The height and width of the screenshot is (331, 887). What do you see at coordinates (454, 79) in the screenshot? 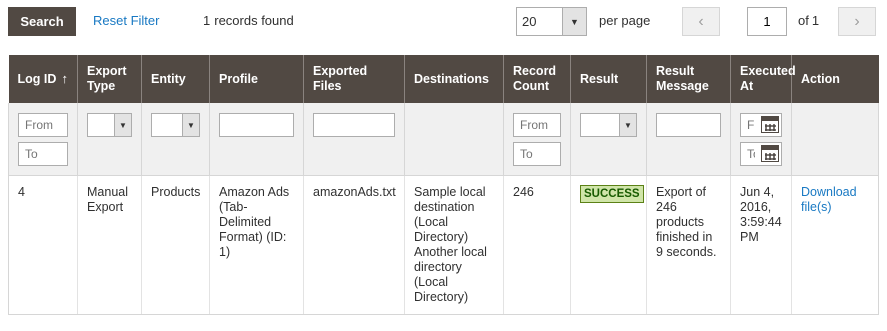
I see `col-destinations: Destinations` at bounding box center [454, 79].